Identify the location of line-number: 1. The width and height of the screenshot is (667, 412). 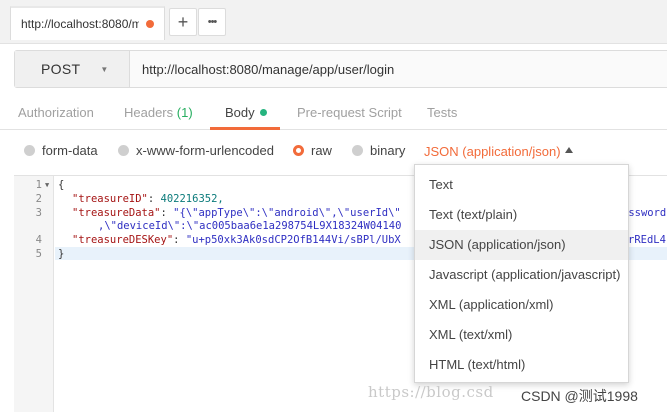
(38, 185).